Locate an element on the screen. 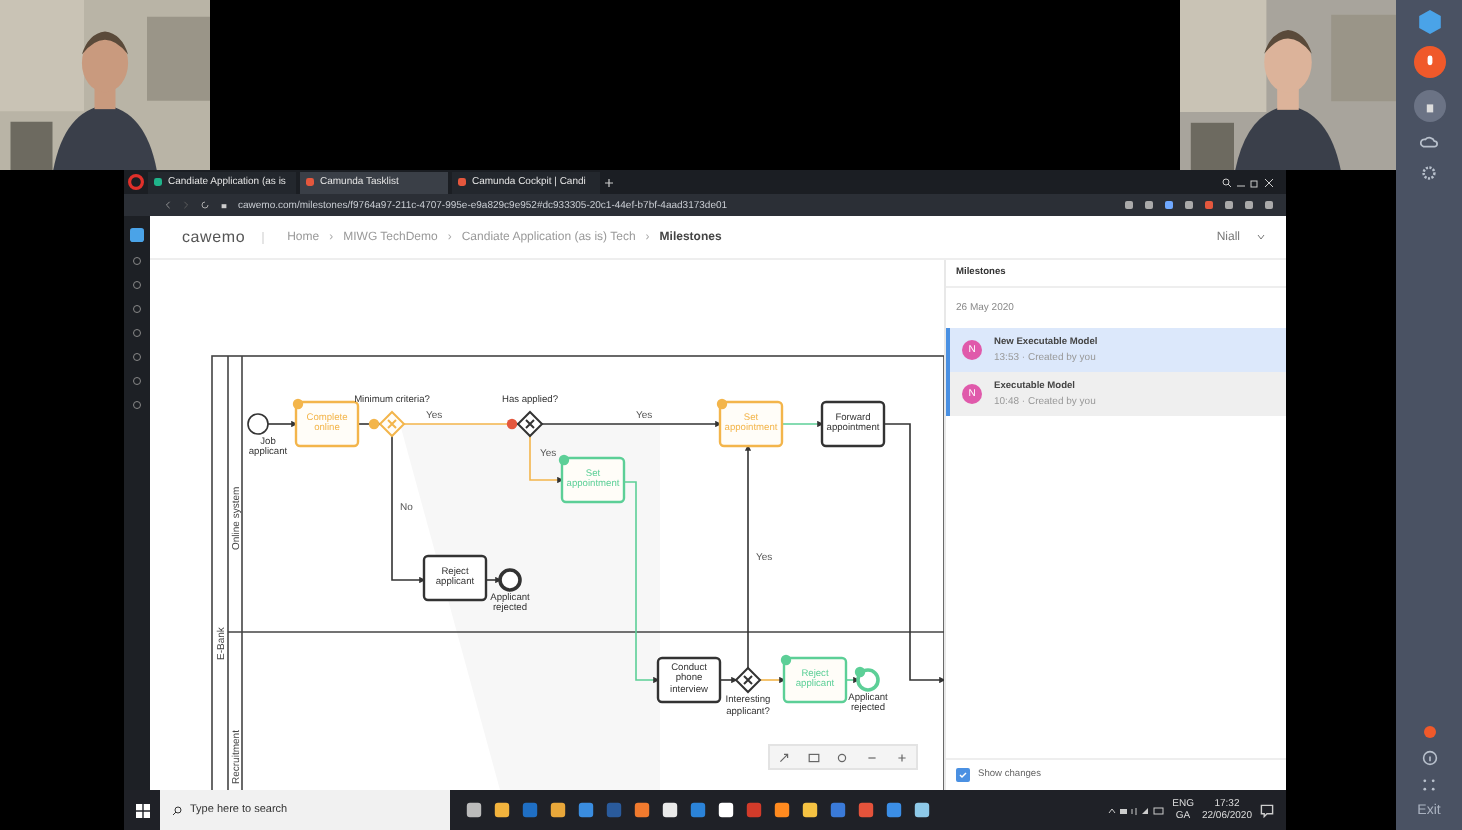  notification-icon is located at coordinates (1267, 810).